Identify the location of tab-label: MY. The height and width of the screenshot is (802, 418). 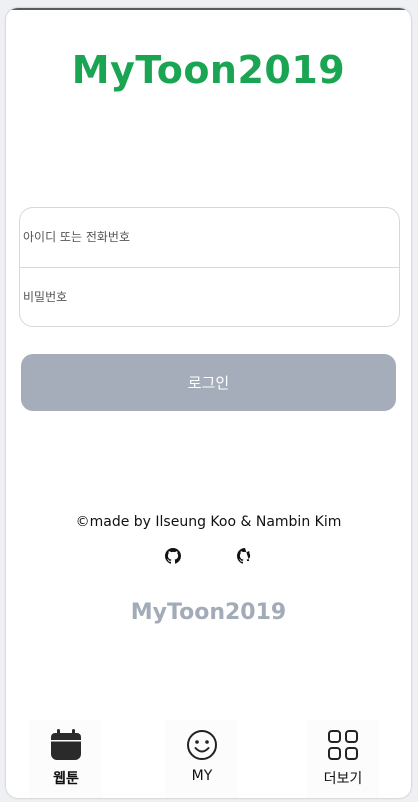
(202, 776).